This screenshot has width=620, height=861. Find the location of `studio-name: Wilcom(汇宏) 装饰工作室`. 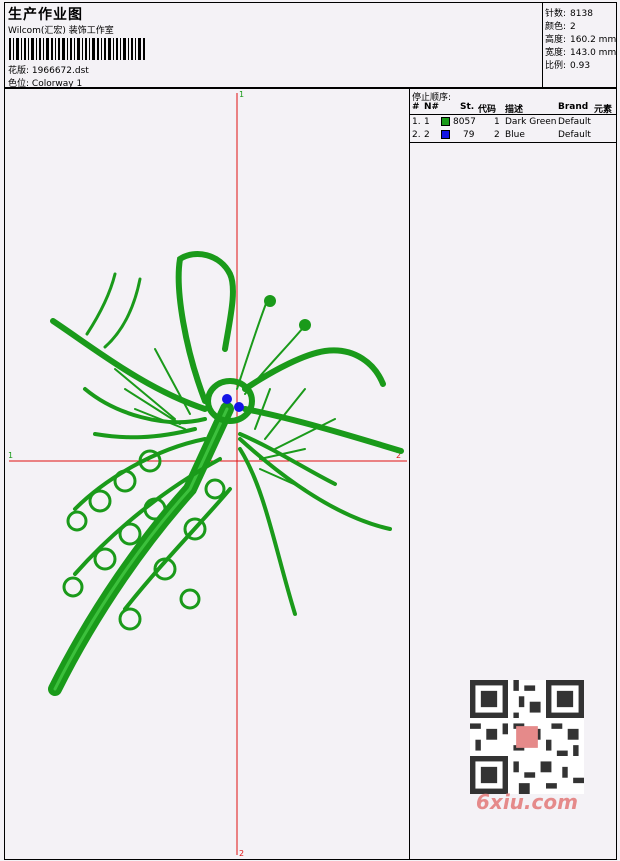

studio-name: Wilcom(汇宏) 装饰工作室 is located at coordinates (61, 31).